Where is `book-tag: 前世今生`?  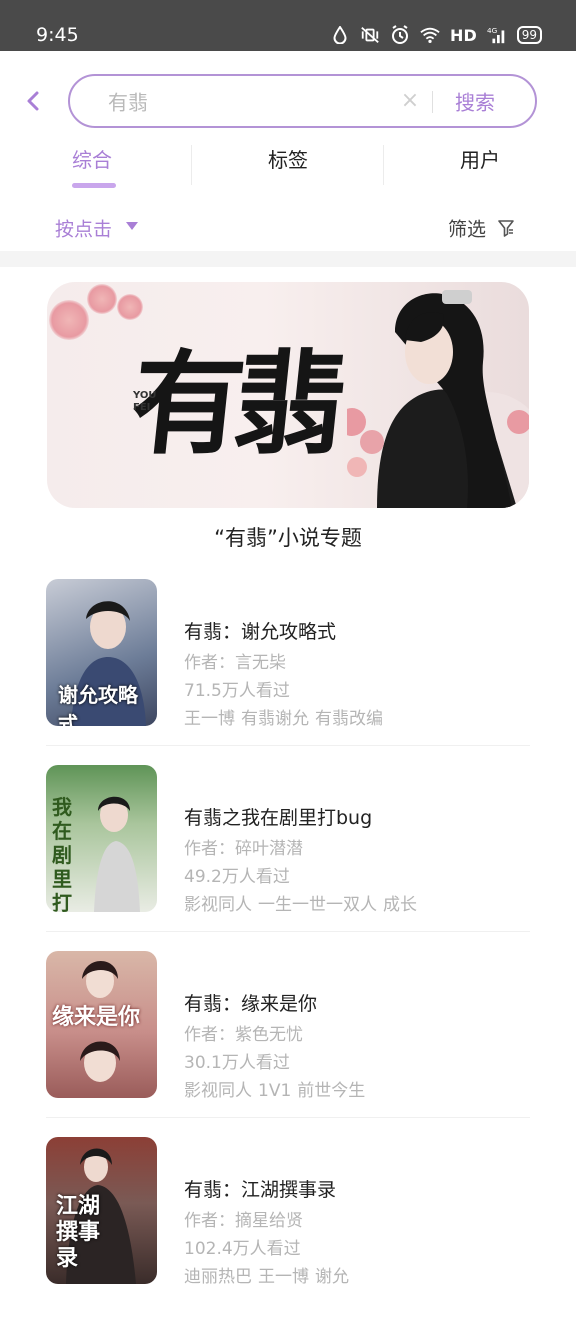
book-tag: 前世今生 is located at coordinates (331, 1091).